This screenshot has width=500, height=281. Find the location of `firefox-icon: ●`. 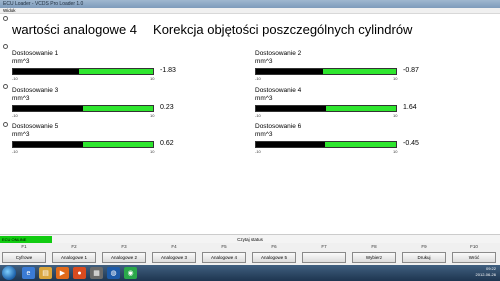

firefox-icon: ● is located at coordinates (79, 273).